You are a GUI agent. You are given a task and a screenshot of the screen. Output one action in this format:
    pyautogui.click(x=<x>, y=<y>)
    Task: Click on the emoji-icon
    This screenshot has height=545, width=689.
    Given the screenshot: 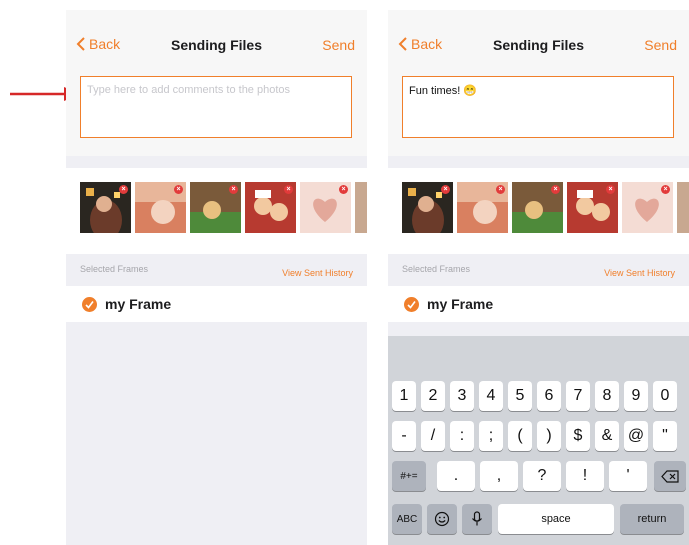 What is the action you would take?
    pyautogui.click(x=442, y=519)
    